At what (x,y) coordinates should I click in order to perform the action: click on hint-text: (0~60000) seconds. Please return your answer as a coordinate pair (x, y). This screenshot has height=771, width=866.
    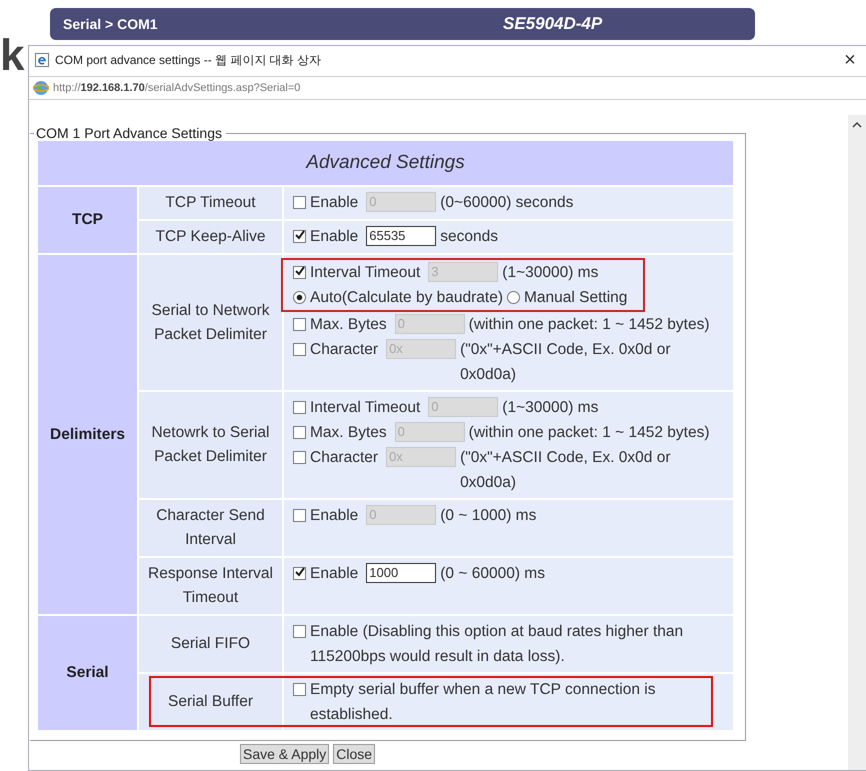
    Looking at the image, I should click on (507, 203).